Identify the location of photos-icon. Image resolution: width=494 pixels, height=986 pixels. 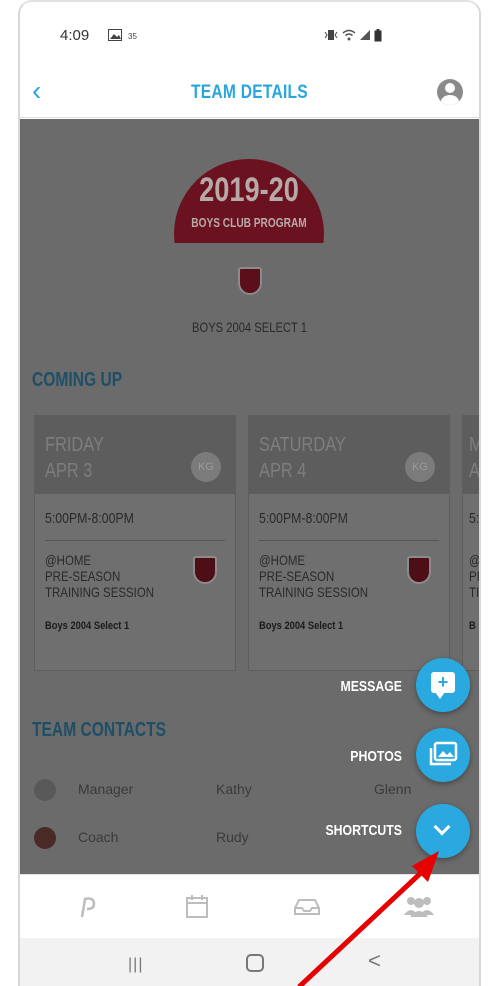
(443, 753).